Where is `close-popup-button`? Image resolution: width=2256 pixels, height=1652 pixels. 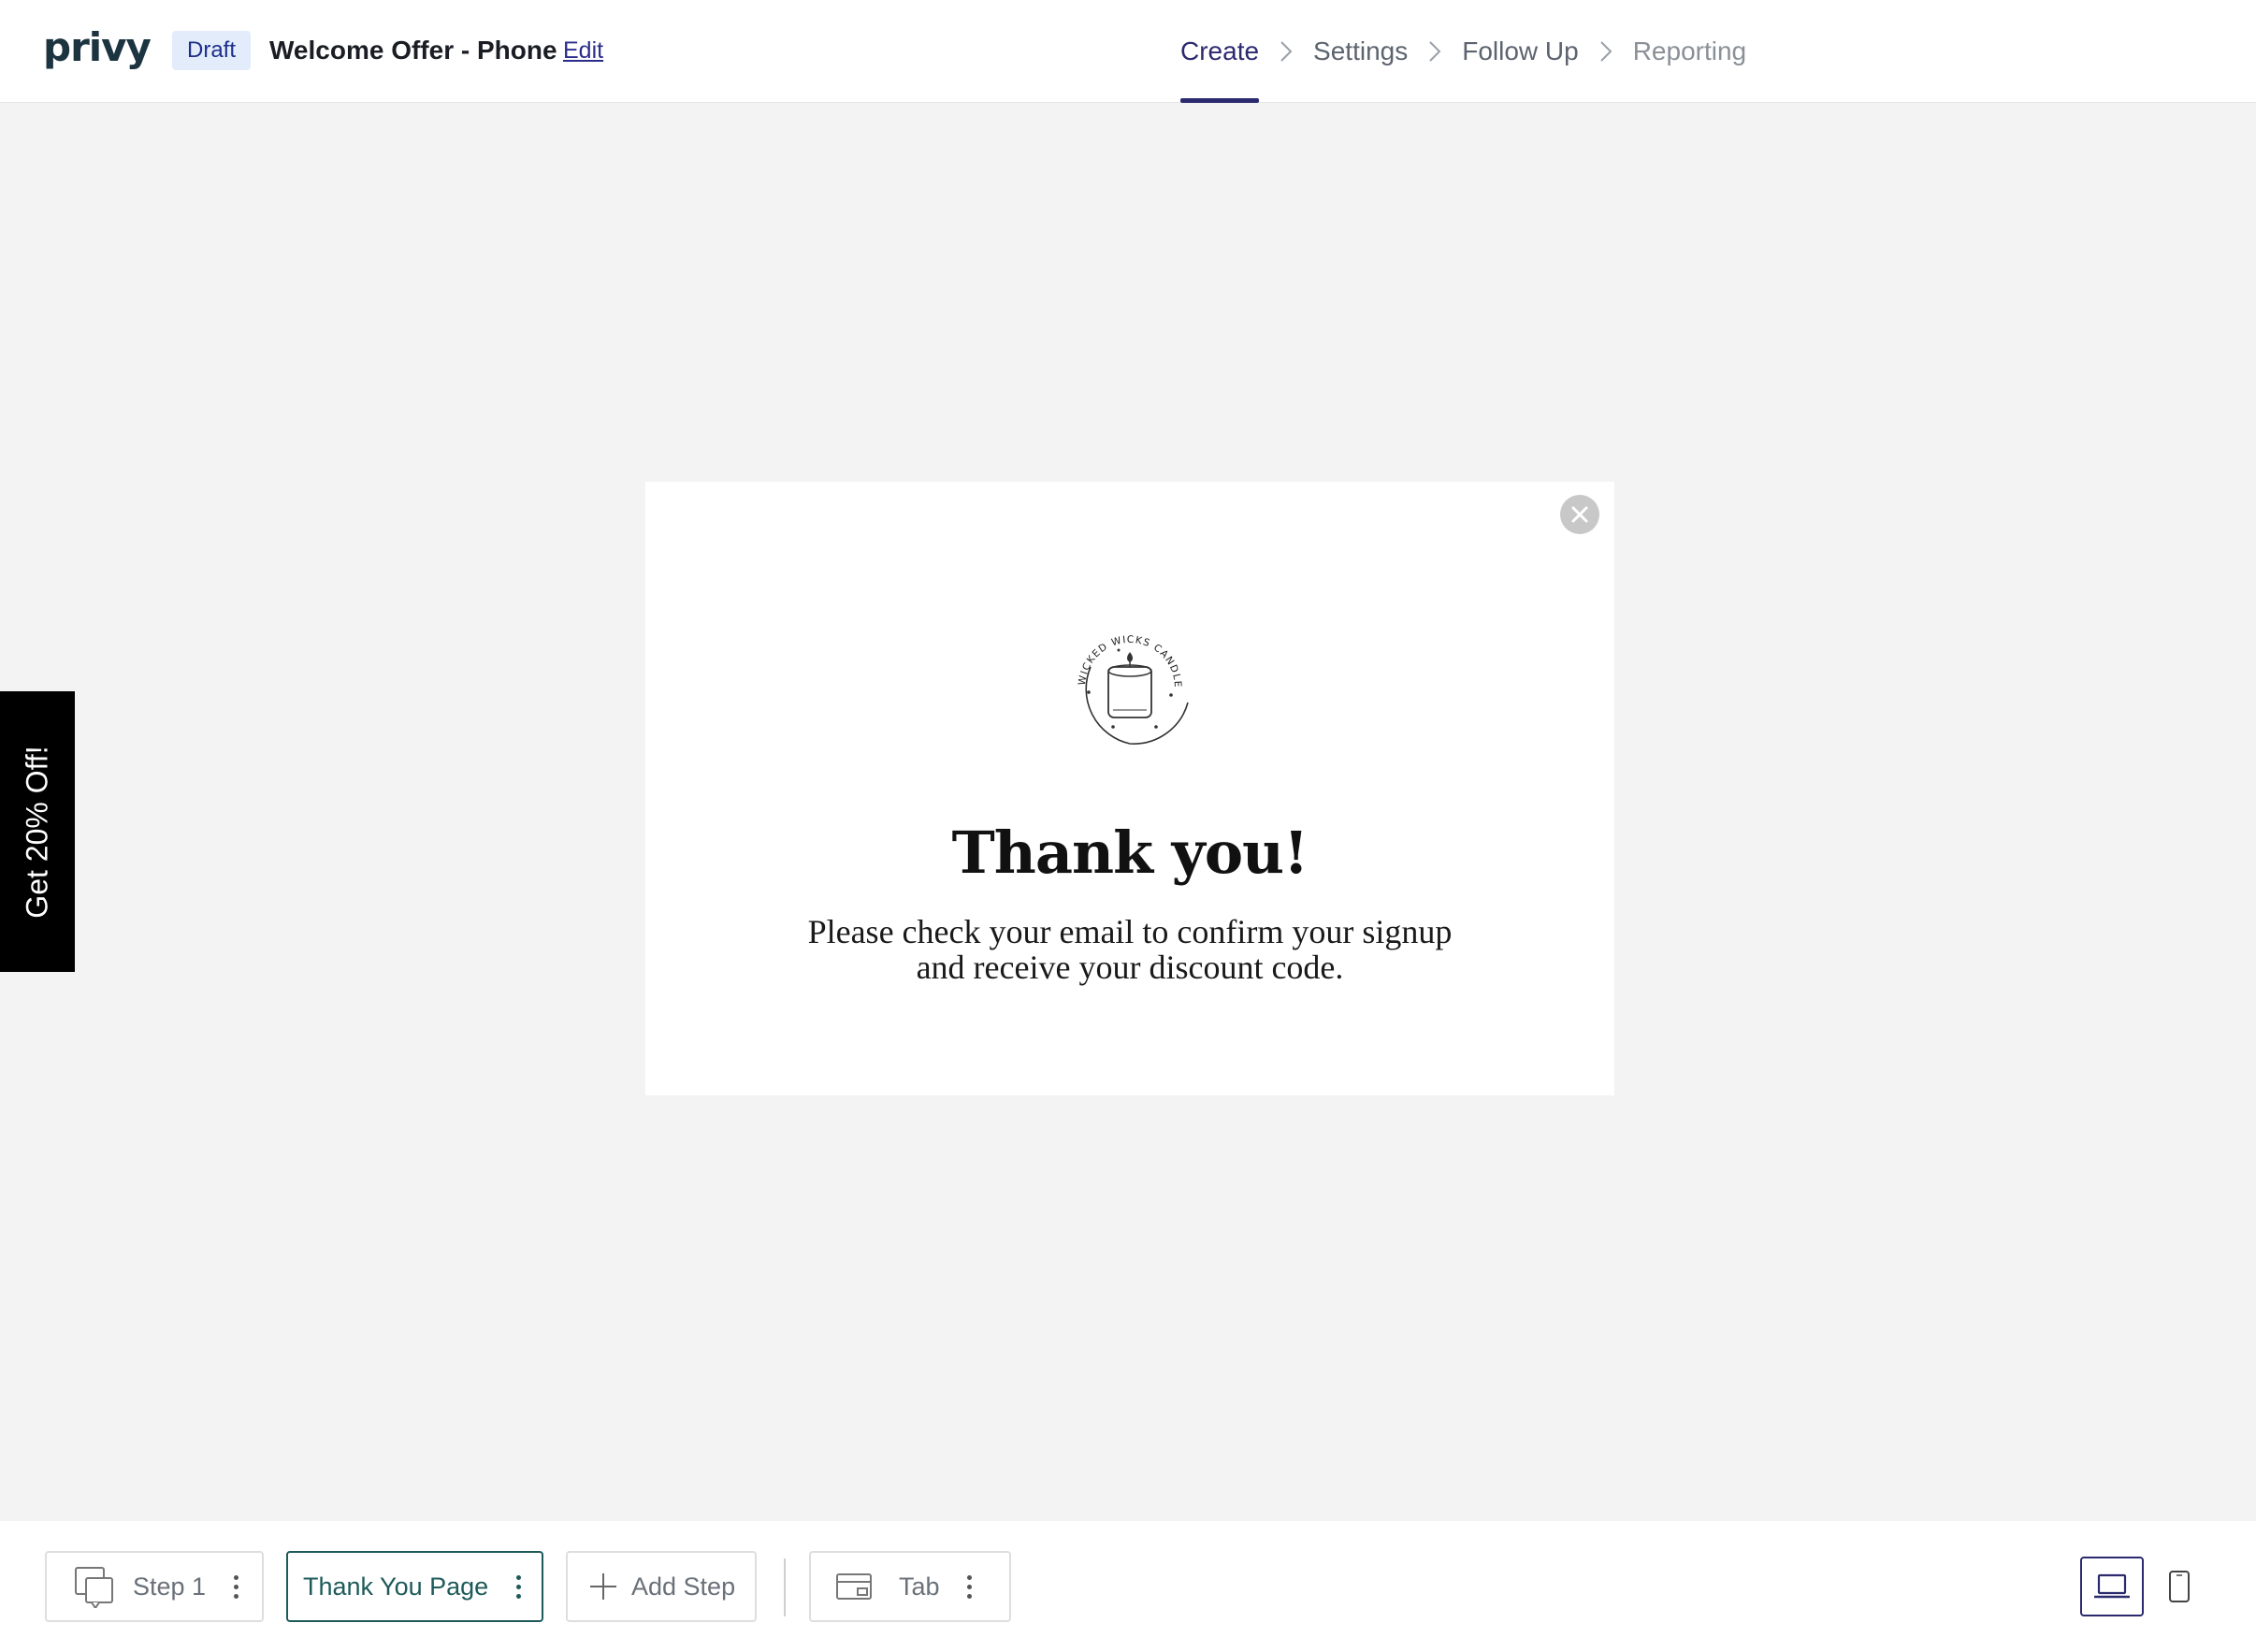 close-popup-button is located at coordinates (1579, 514).